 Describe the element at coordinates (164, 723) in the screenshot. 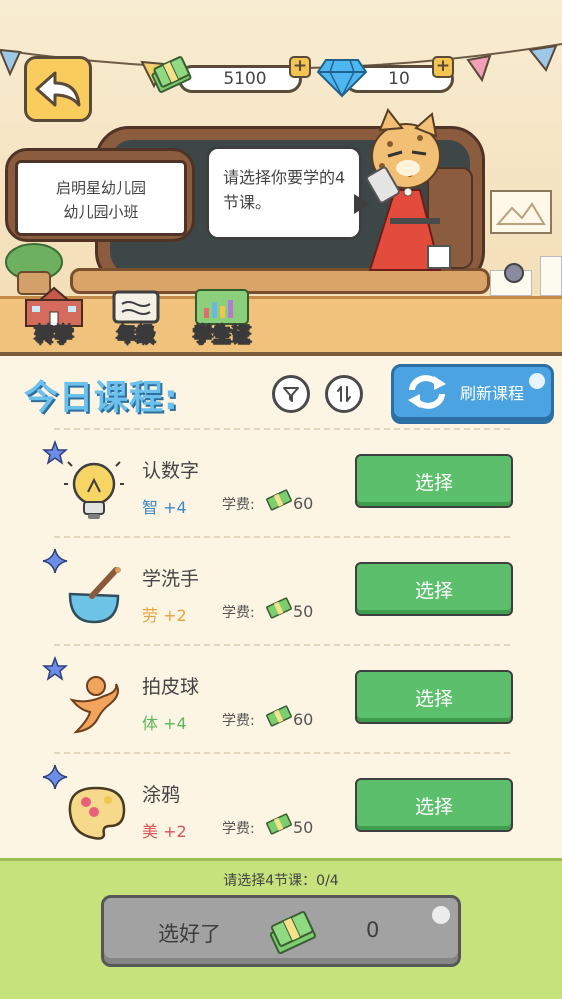

I see `course-attribute: 体 +4` at that location.